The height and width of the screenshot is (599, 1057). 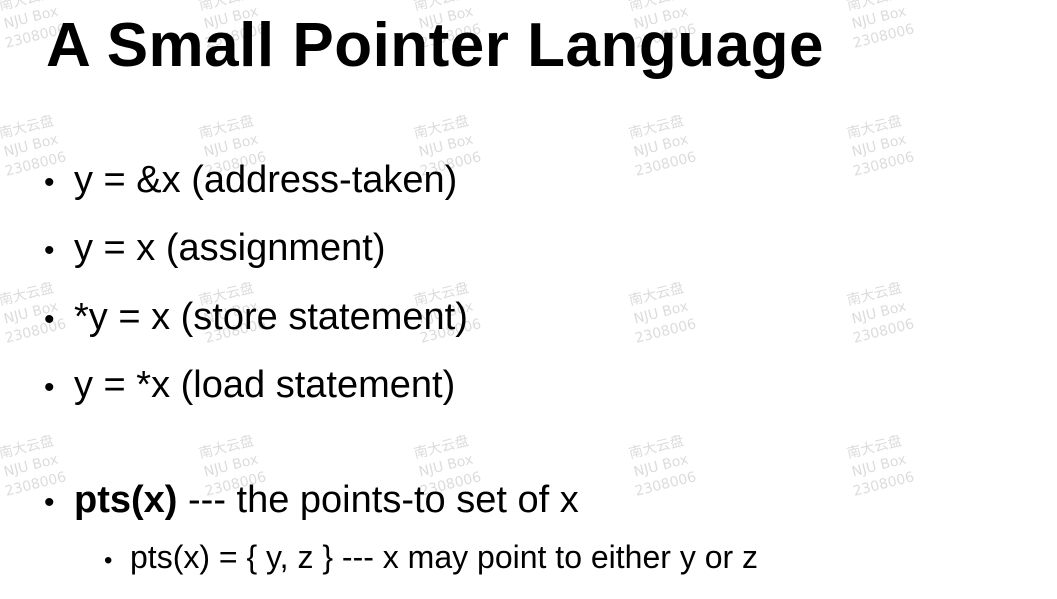 I want to click on pts-description: --- the points-to set of x, so click(x=378, y=500).